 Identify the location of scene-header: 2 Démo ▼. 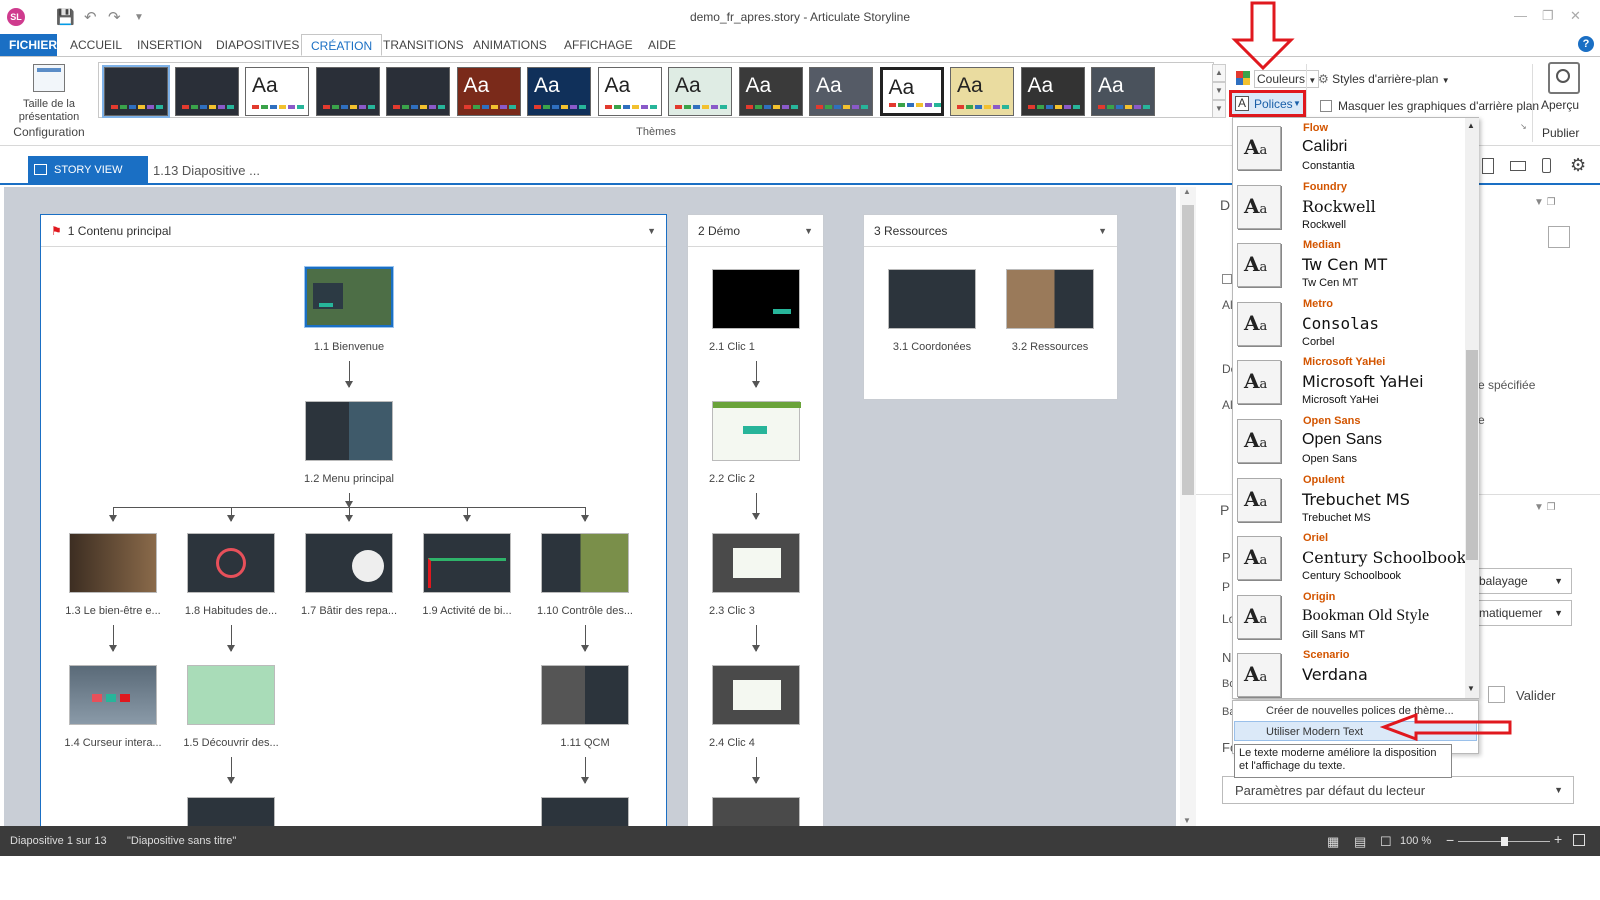
(755, 231).